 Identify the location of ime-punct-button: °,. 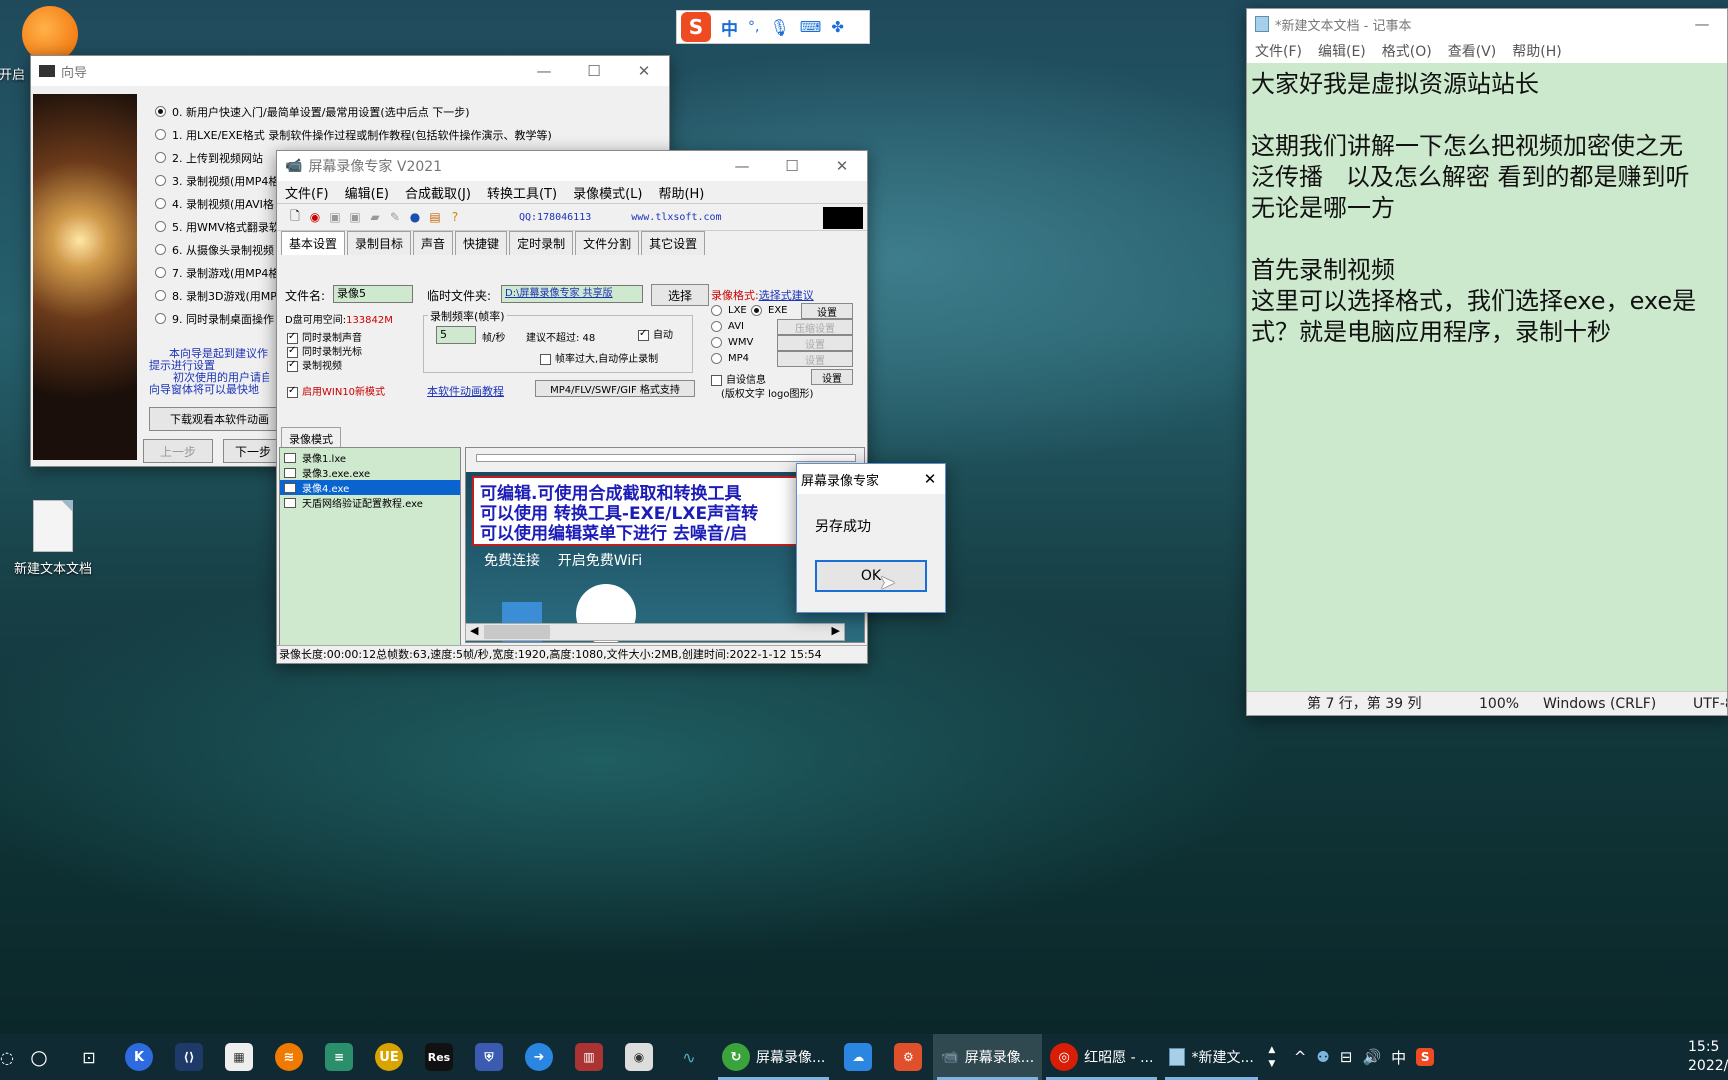
(753, 27).